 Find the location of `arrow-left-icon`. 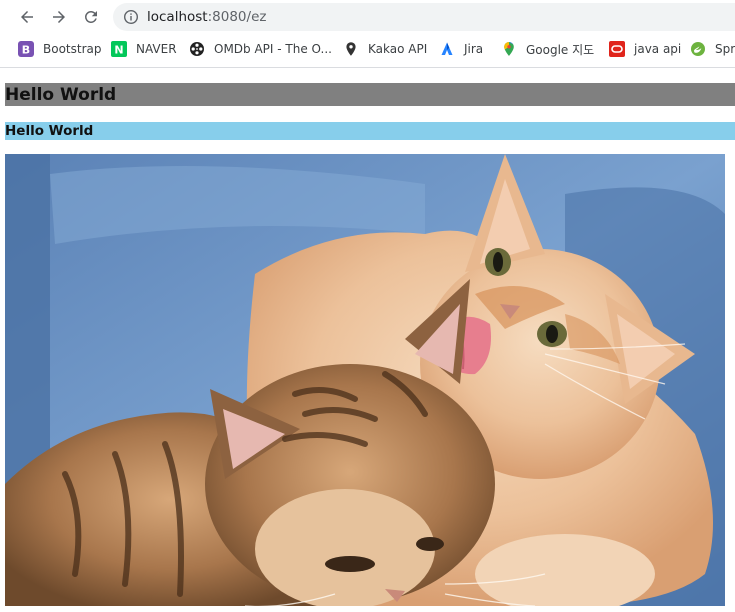

arrow-left-icon is located at coordinates (27, 17).